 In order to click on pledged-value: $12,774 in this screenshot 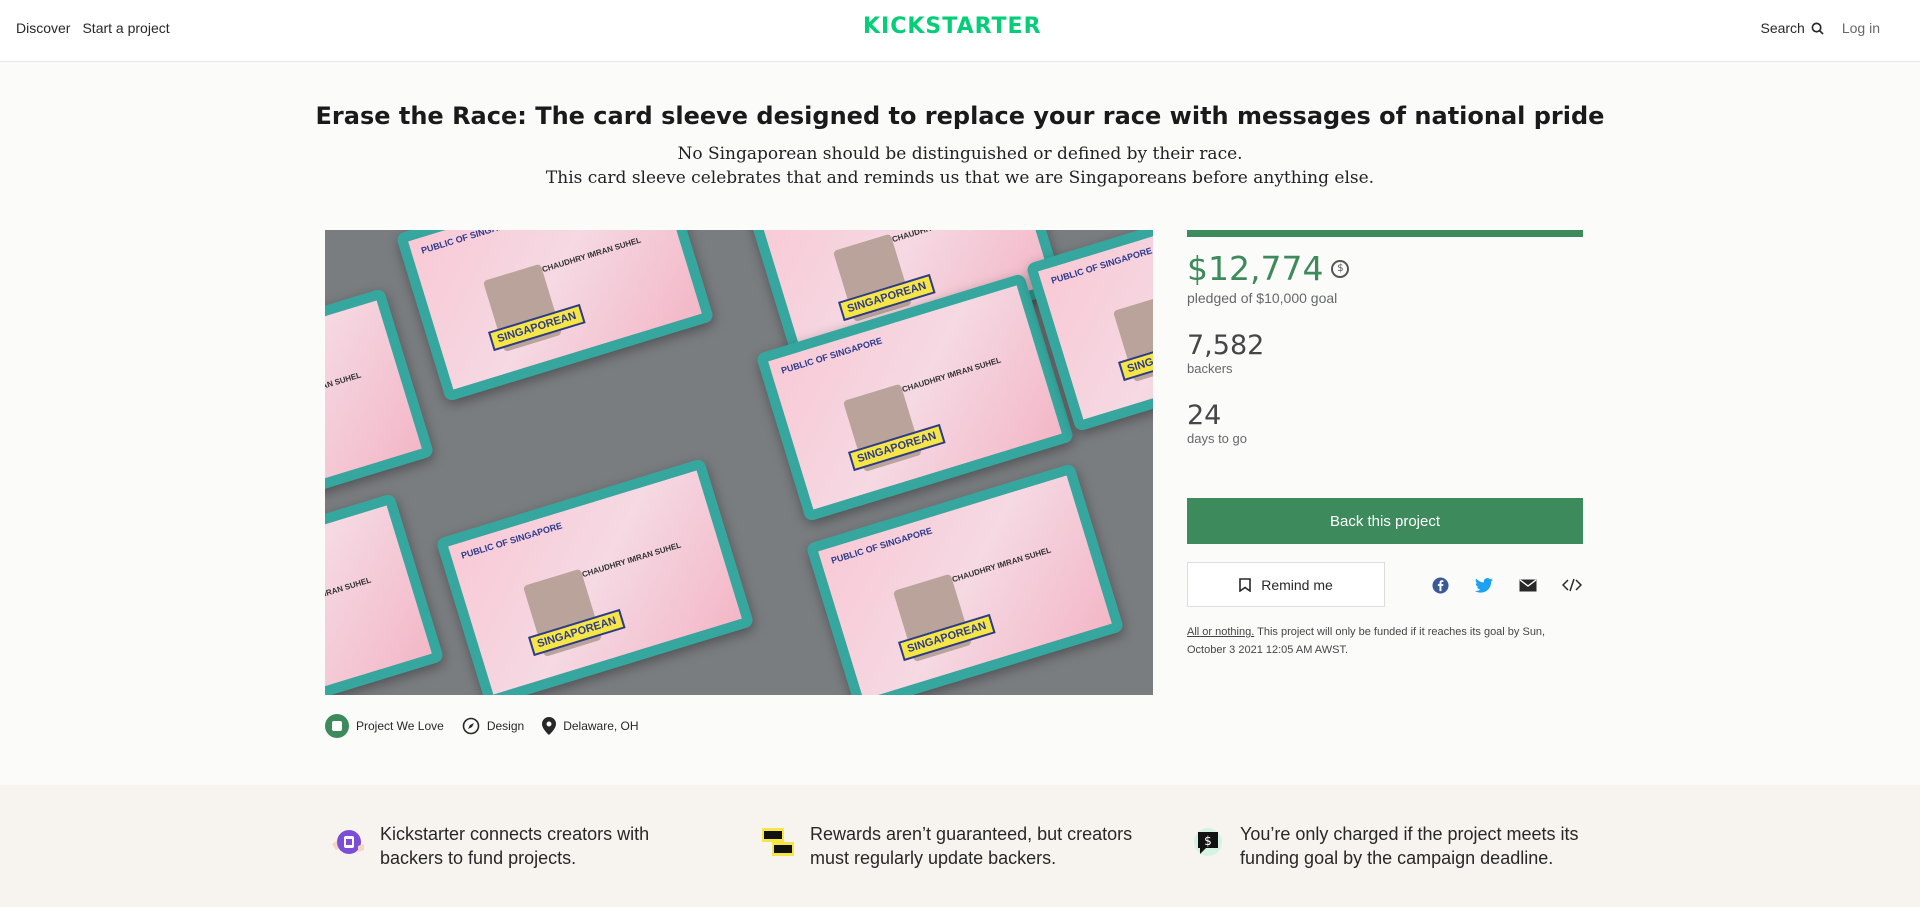, I will do `click(1255, 268)`.